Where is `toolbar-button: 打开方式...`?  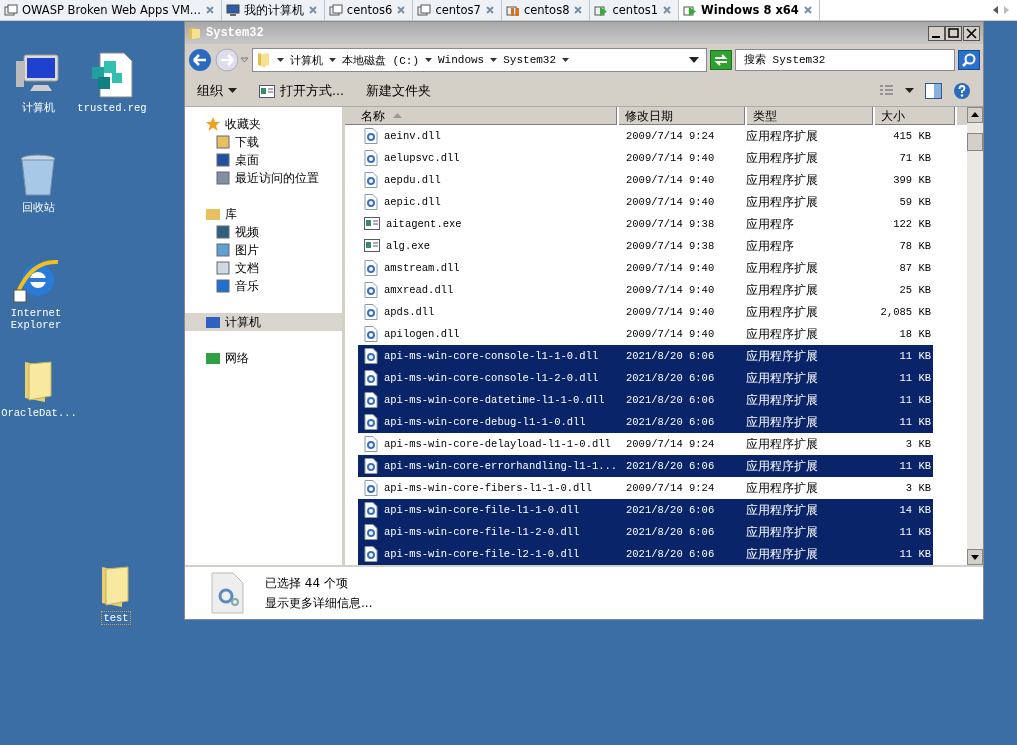 toolbar-button: 打开方式... is located at coordinates (301, 91).